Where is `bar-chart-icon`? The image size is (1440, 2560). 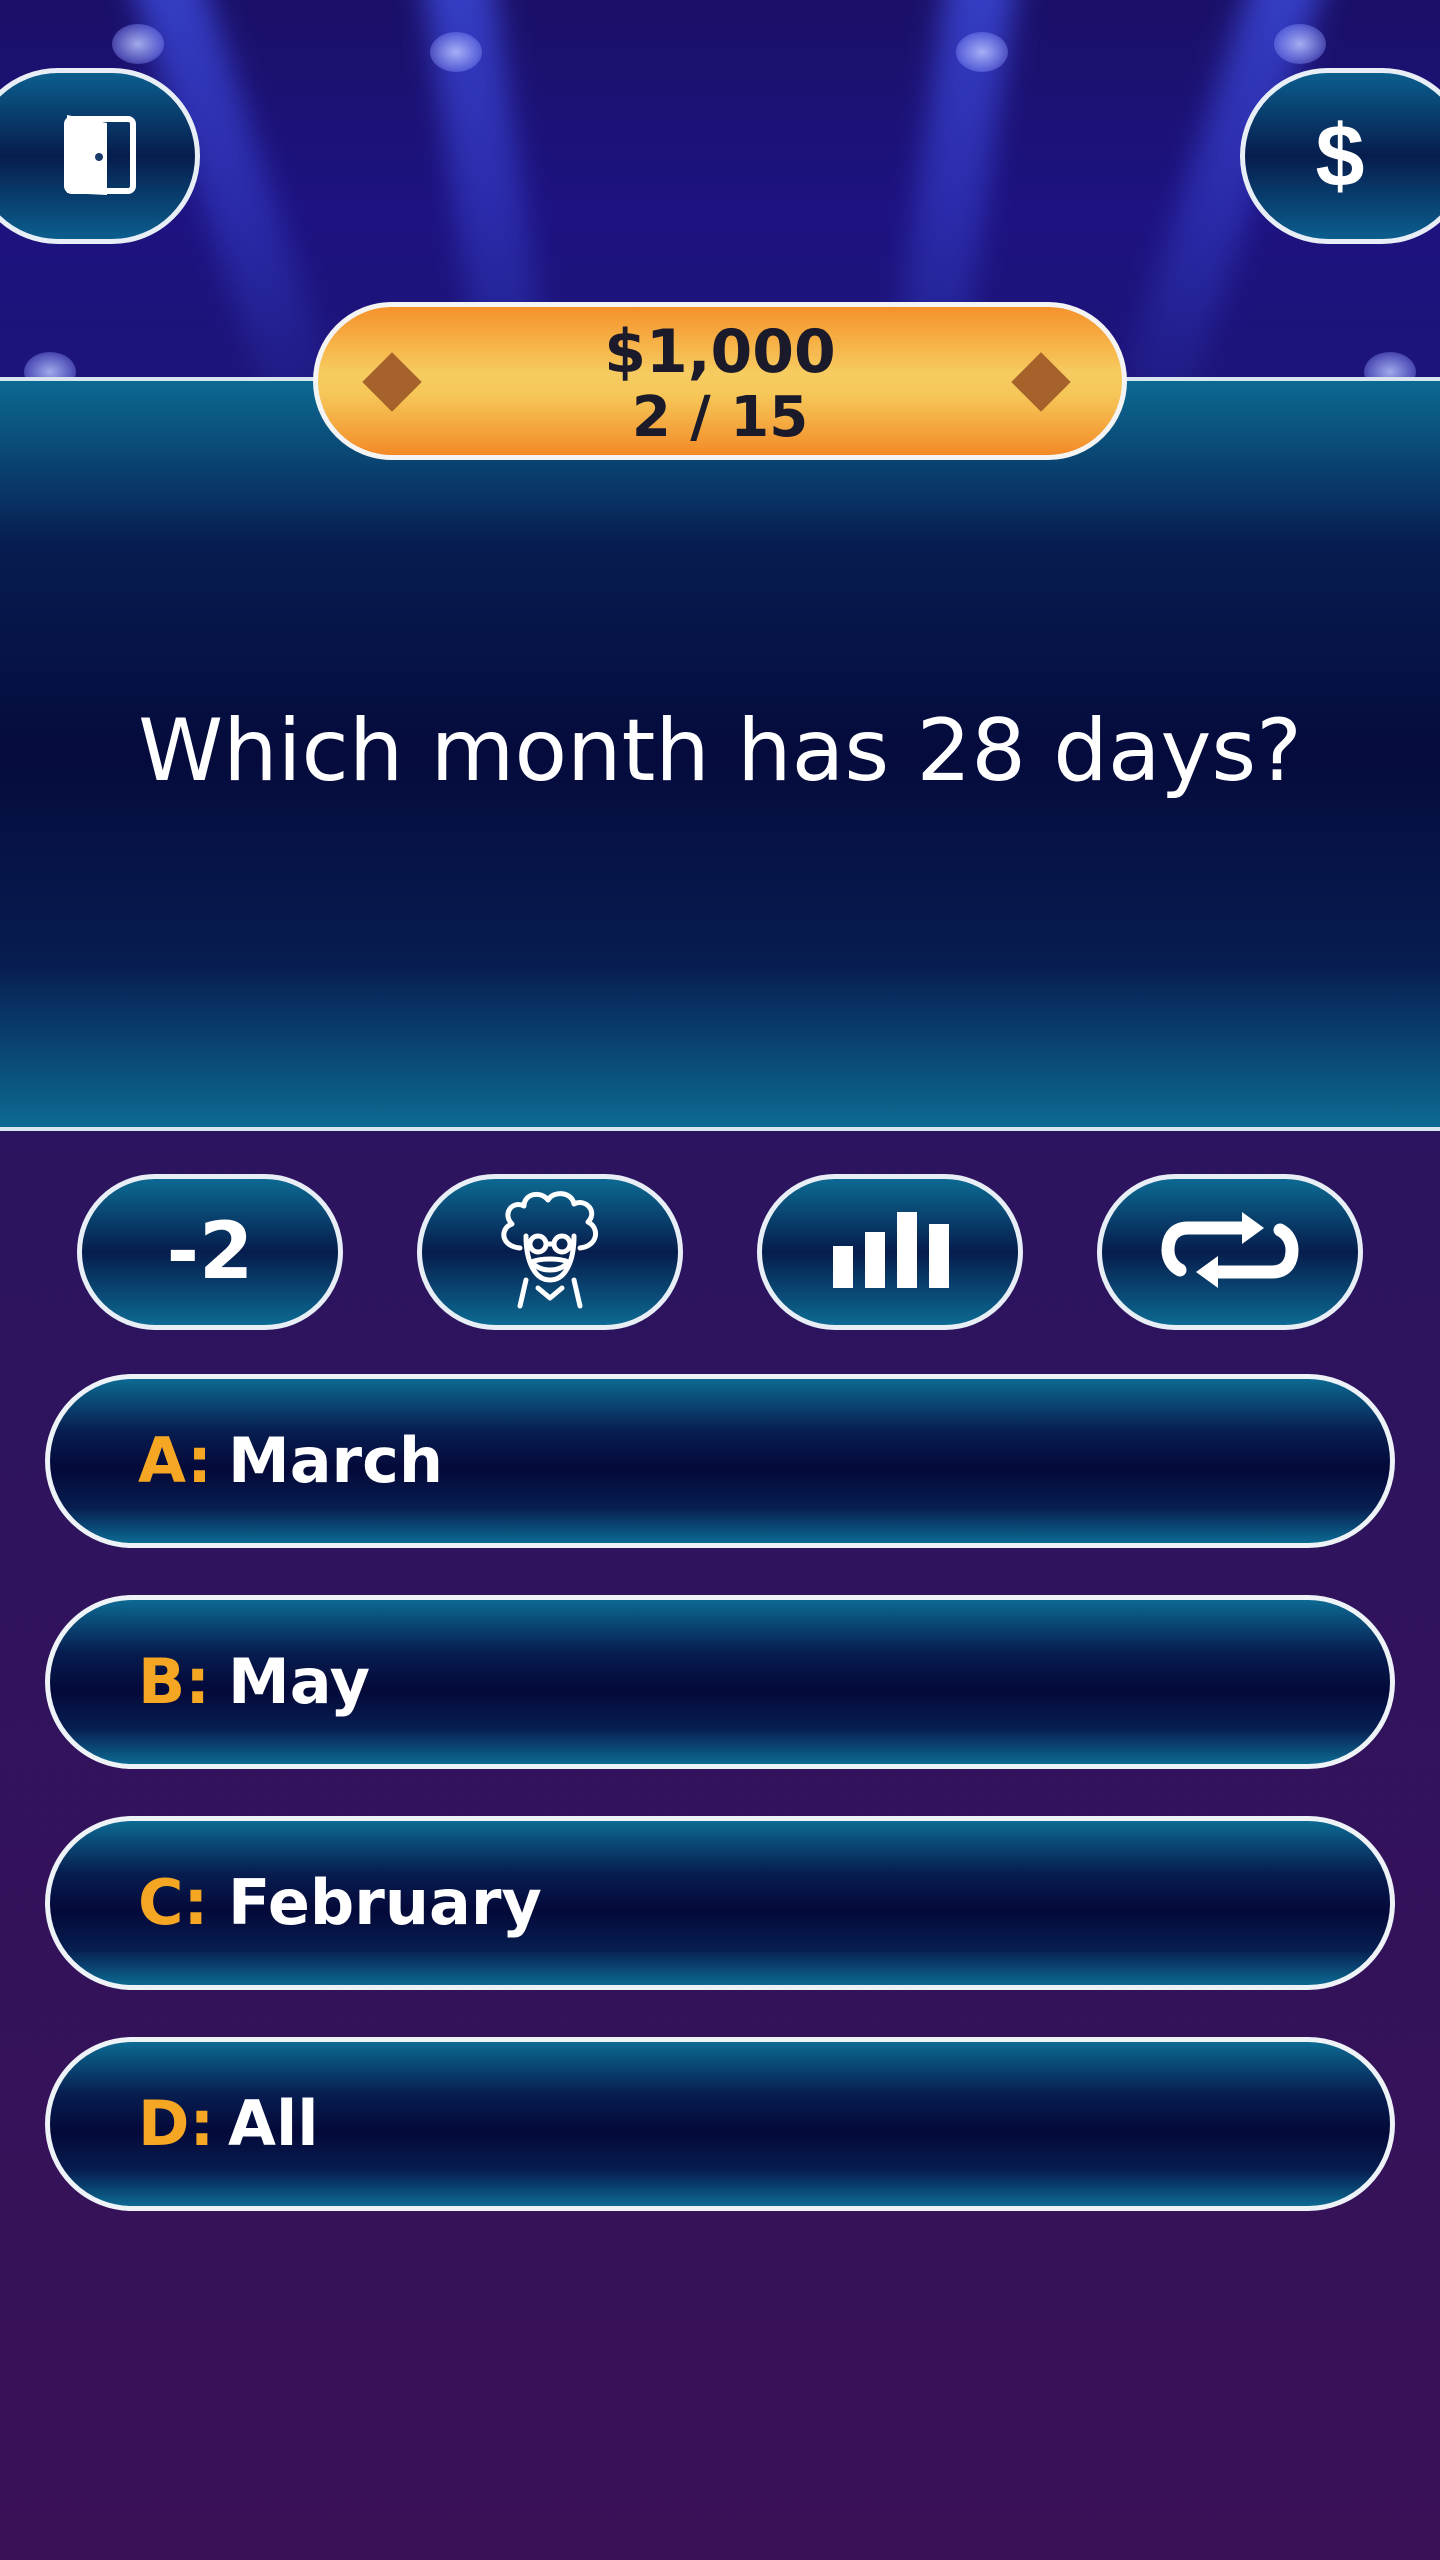 bar-chart-icon is located at coordinates (890, 1252).